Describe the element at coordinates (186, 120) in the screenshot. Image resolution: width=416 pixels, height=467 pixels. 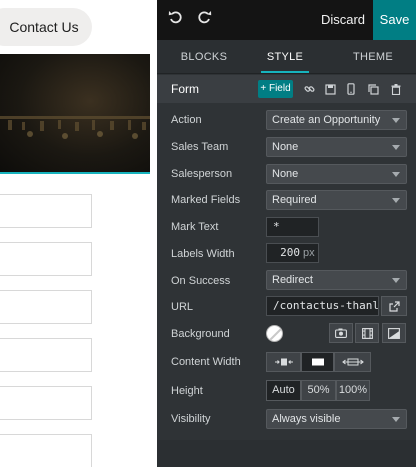
I see `action-label: Action` at that location.